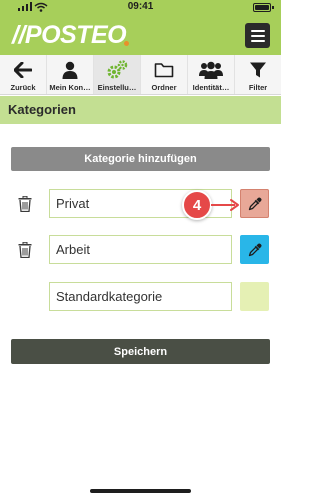 The width and height of the screenshot is (320, 500). I want to click on arrow-right-icon, so click(225, 205).